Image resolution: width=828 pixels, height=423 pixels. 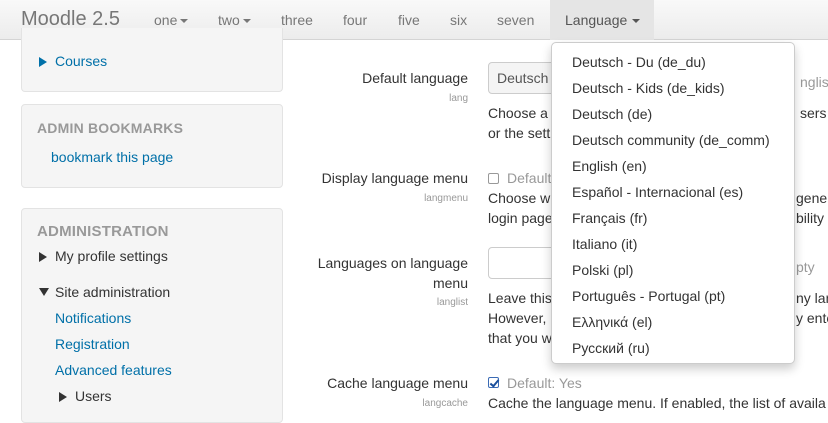 What do you see at coordinates (392, 263) in the screenshot?
I see `languages-on-menu-label: Languages on language` at bounding box center [392, 263].